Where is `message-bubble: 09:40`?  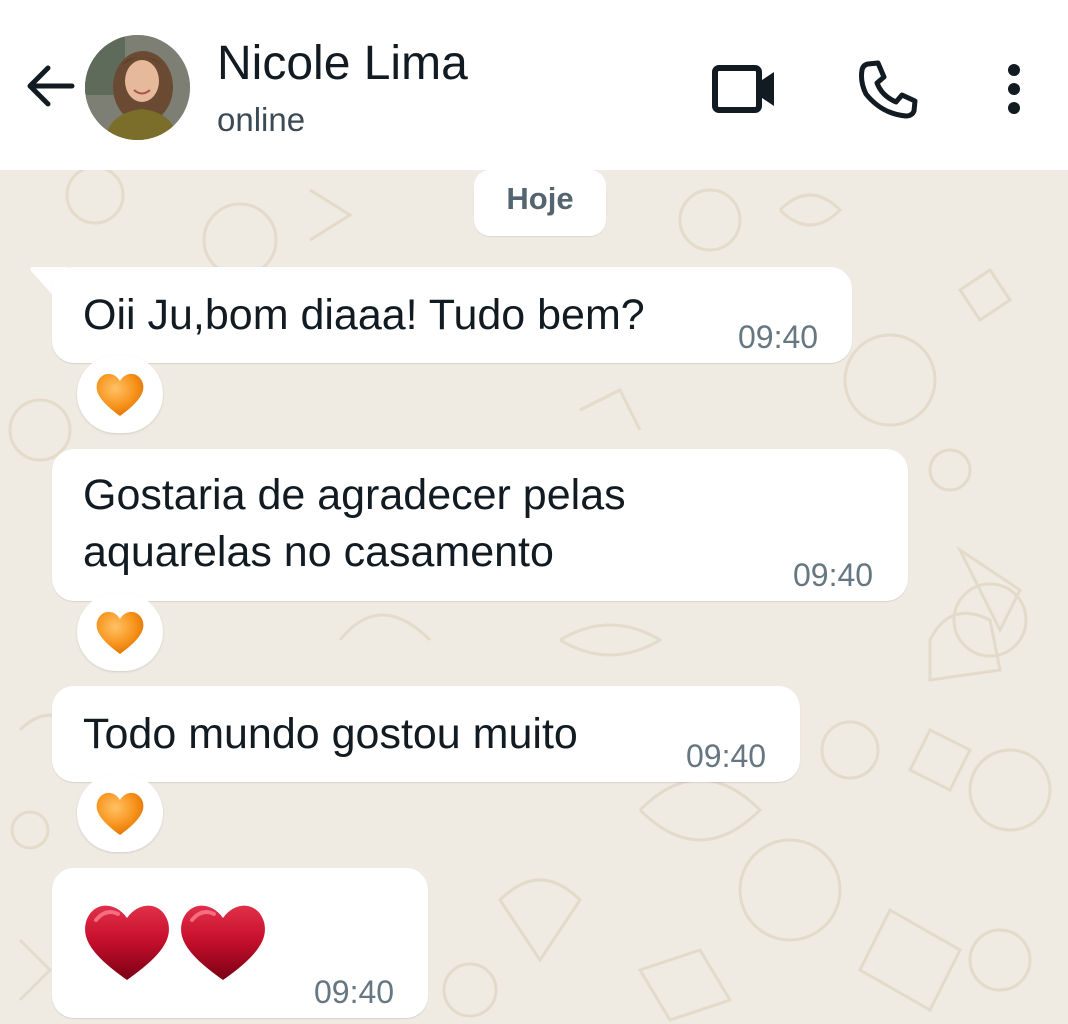
message-bubble: 09:40 is located at coordinates (240, 943).